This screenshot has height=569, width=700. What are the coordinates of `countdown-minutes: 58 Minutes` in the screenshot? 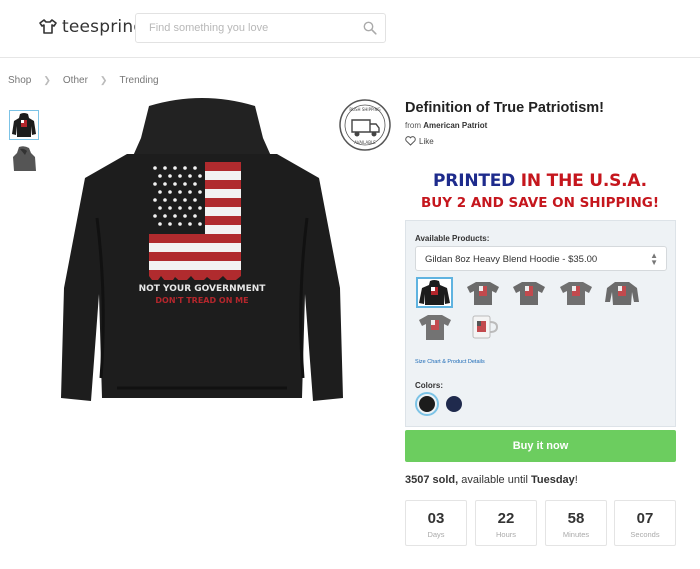 It's located at (576, 523).